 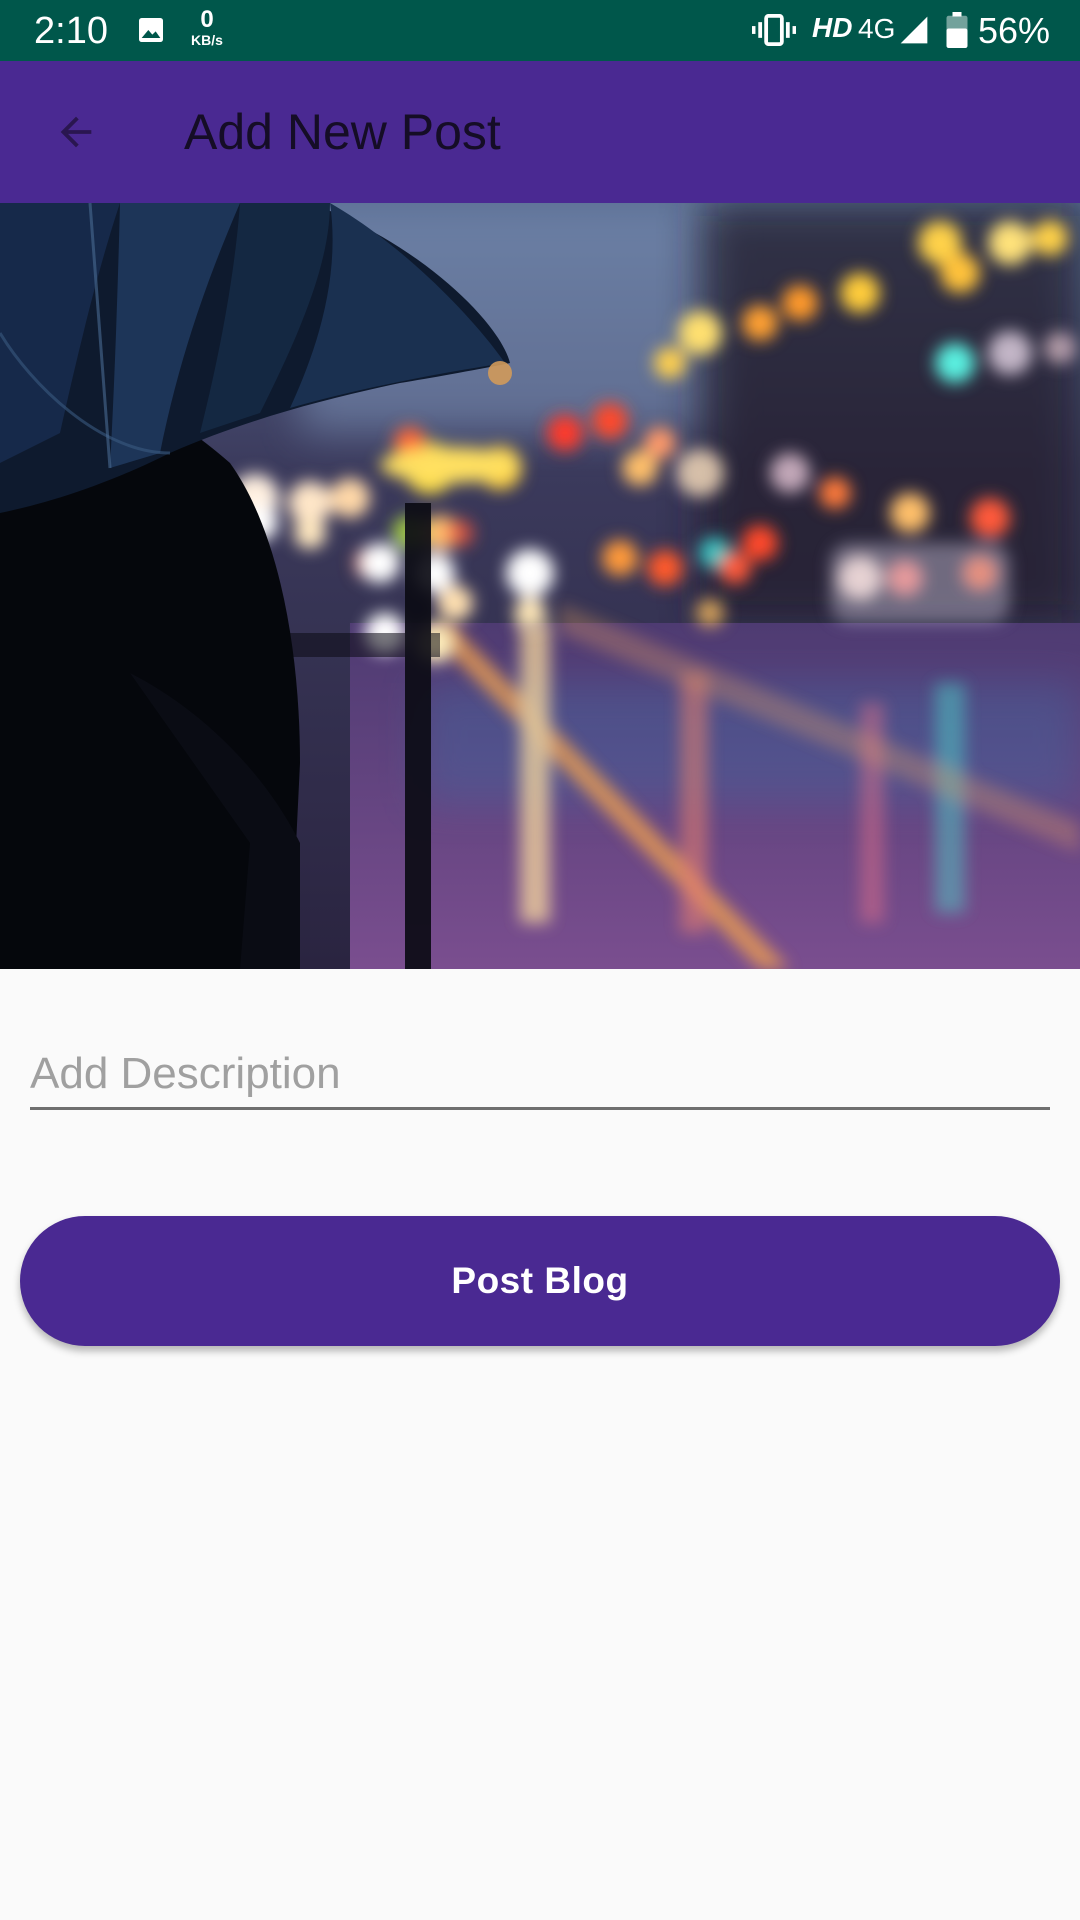 What do you see at coordinates (207, 19) in the screenshot?
I see `network-speed-value: 0` at bounding box center [207, 19].